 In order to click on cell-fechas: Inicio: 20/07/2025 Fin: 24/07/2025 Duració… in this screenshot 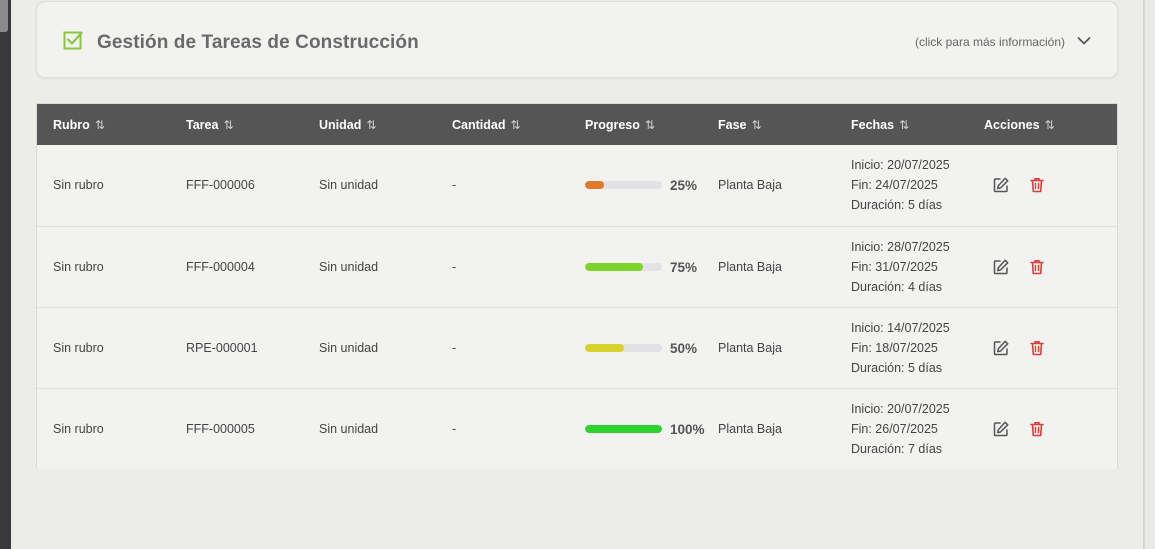, I will do `click(900, 185)`.